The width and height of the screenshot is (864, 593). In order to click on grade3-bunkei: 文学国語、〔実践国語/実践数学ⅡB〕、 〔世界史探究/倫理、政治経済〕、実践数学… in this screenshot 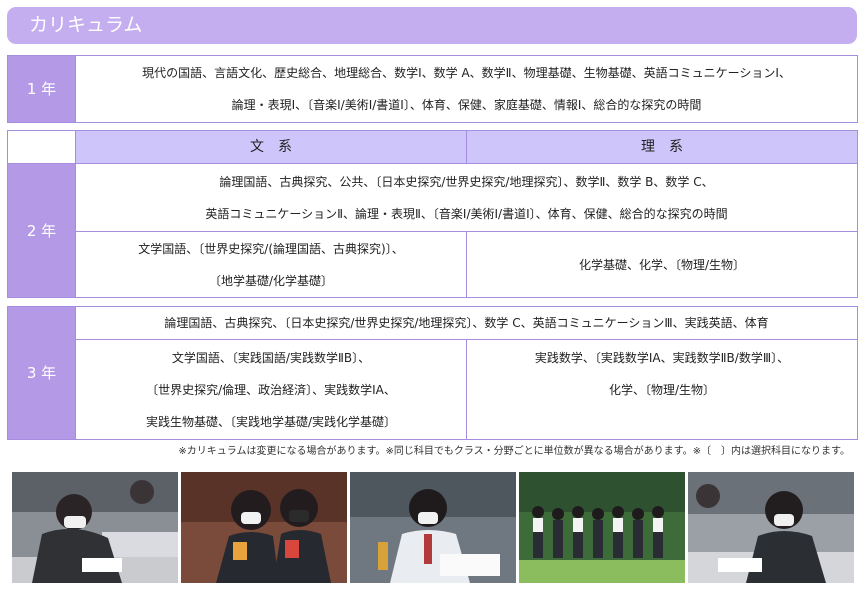, I will do `click(271, 389)`.